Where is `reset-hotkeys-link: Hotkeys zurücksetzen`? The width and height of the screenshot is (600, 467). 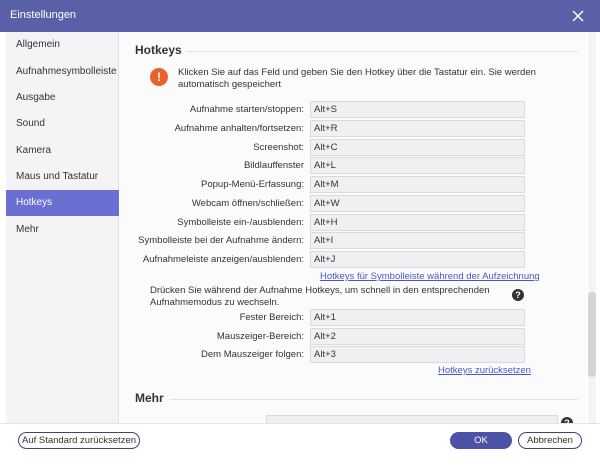 reset-hotkeys-link: Hotkeys zurücksetzen is located at coordinates (484, 370).